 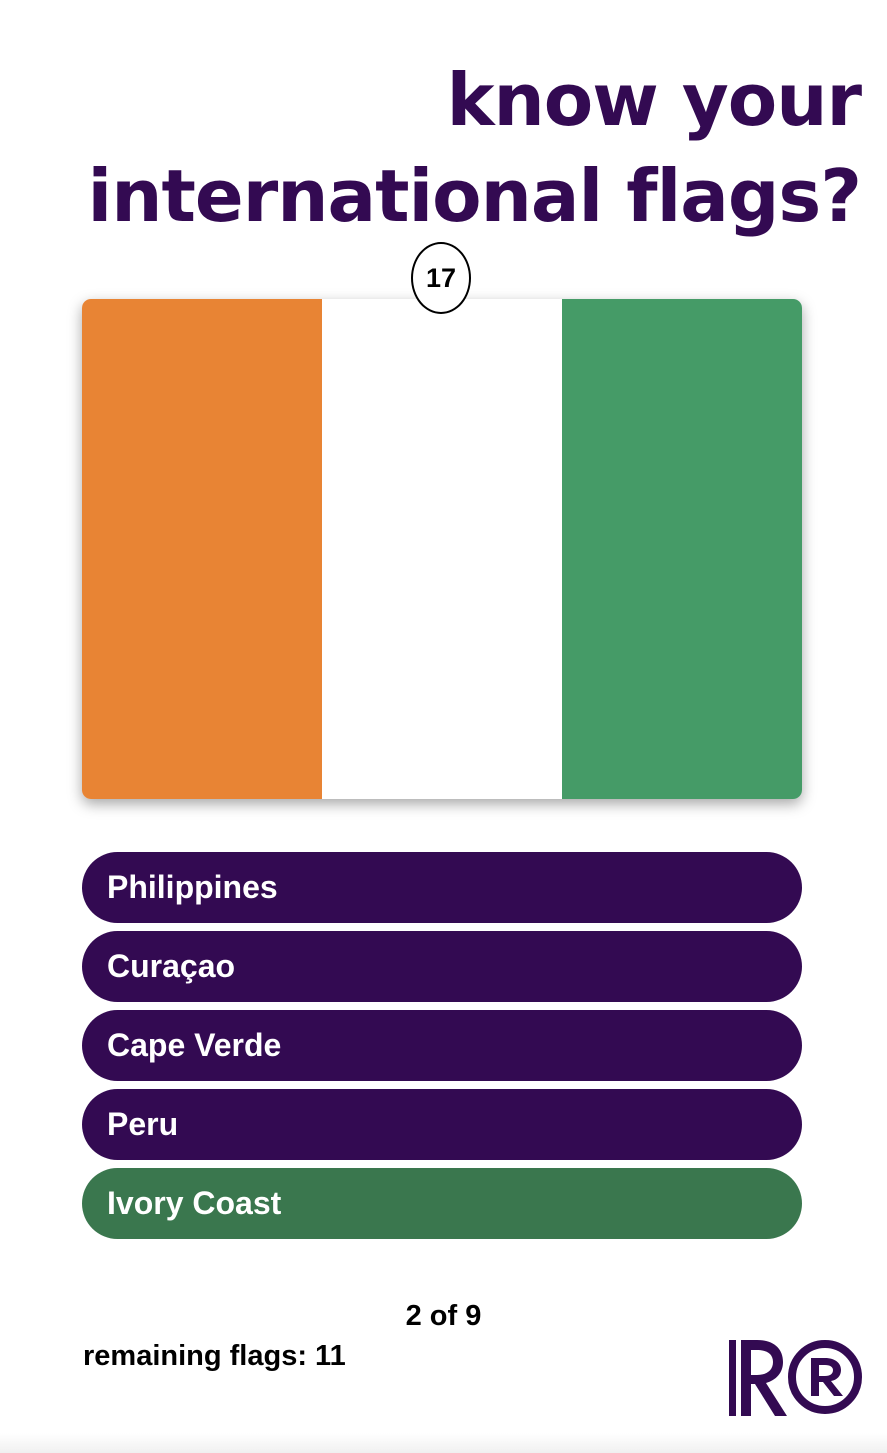 I want to click on countdown-timer: 17, so click(x=441, y=278).